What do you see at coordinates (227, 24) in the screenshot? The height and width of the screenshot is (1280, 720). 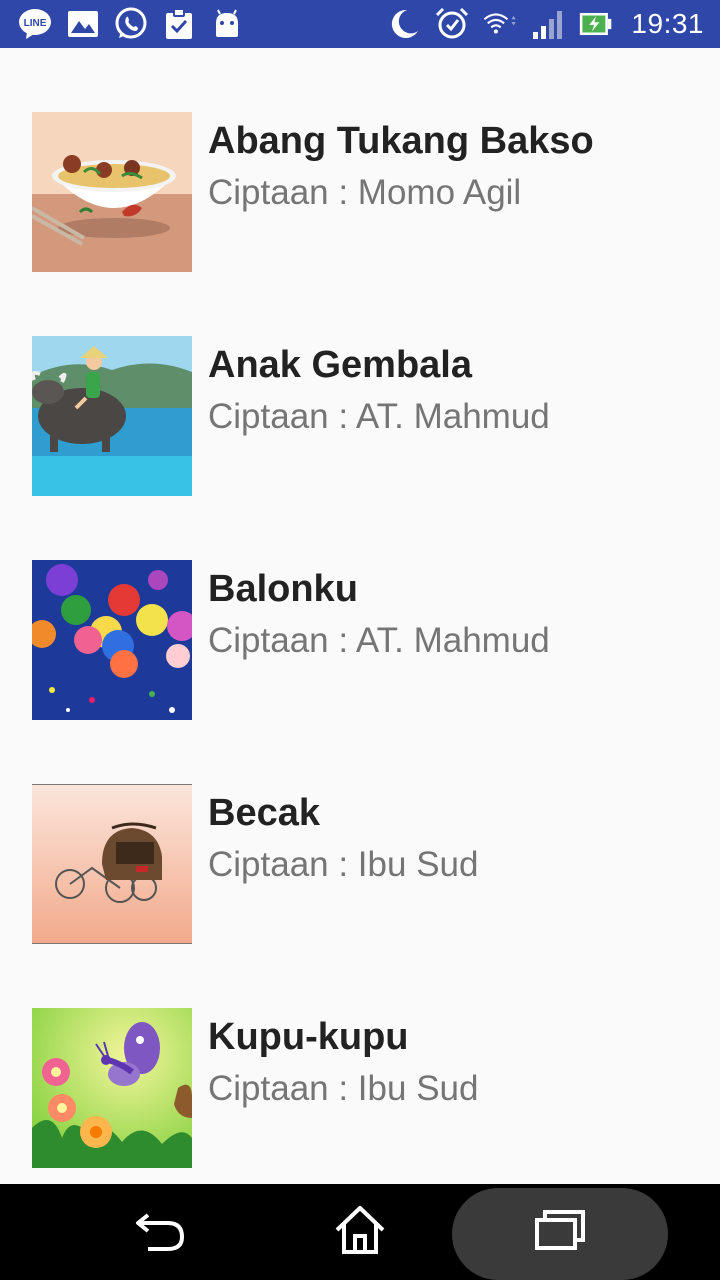 I see `android-icon` at bounding box center [227, 24].